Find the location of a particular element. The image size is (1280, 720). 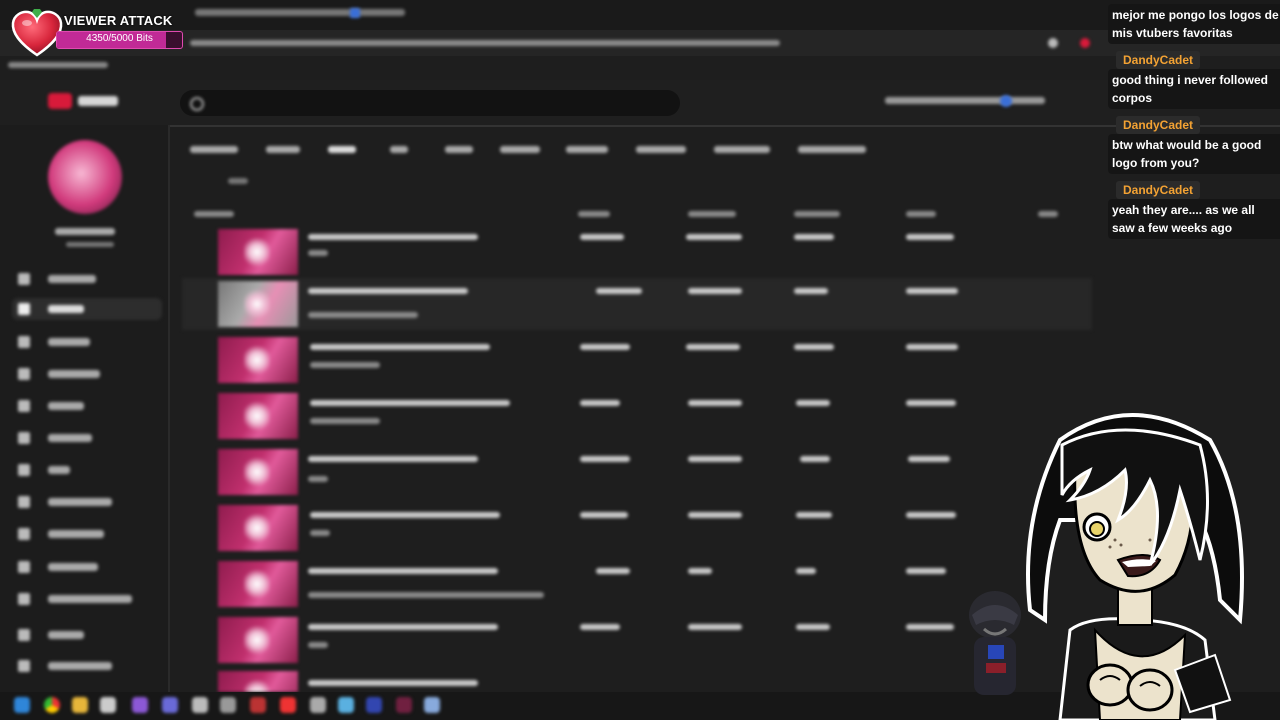

chat-message: good thing i never followed corpos is located at coordinates (1194, 89).